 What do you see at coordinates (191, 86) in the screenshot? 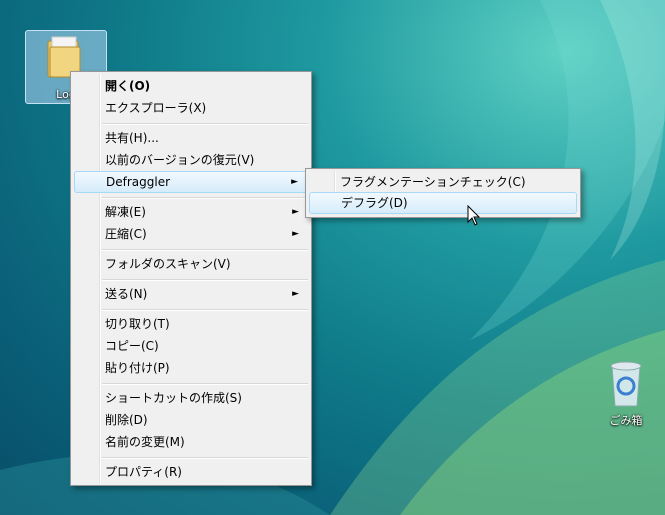
I see `menu-item-open: 開く(O)` at bounding box center [191, 86].